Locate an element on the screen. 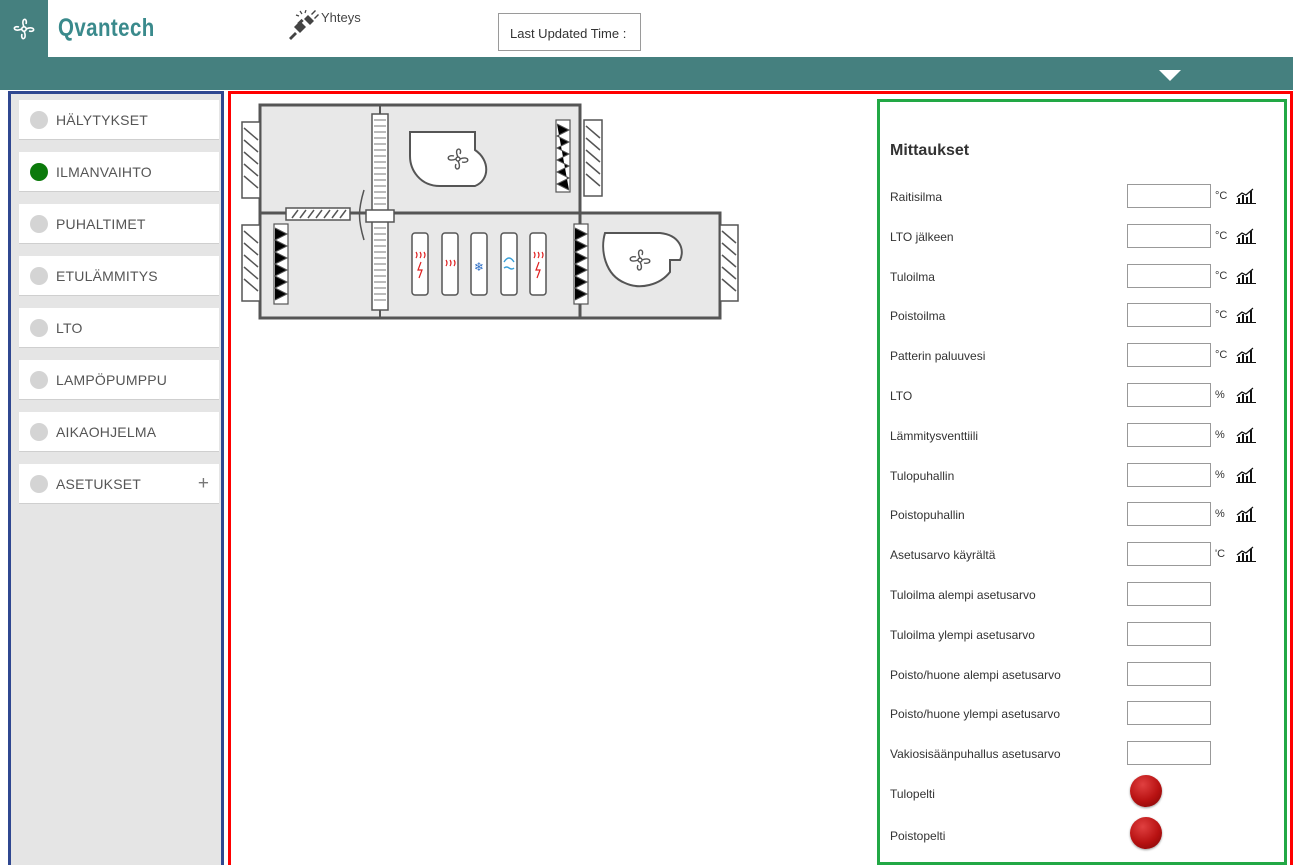  measurement-row: Vakiosisäänpuhallus asetusarvo is located at coordinates (1080, 754).